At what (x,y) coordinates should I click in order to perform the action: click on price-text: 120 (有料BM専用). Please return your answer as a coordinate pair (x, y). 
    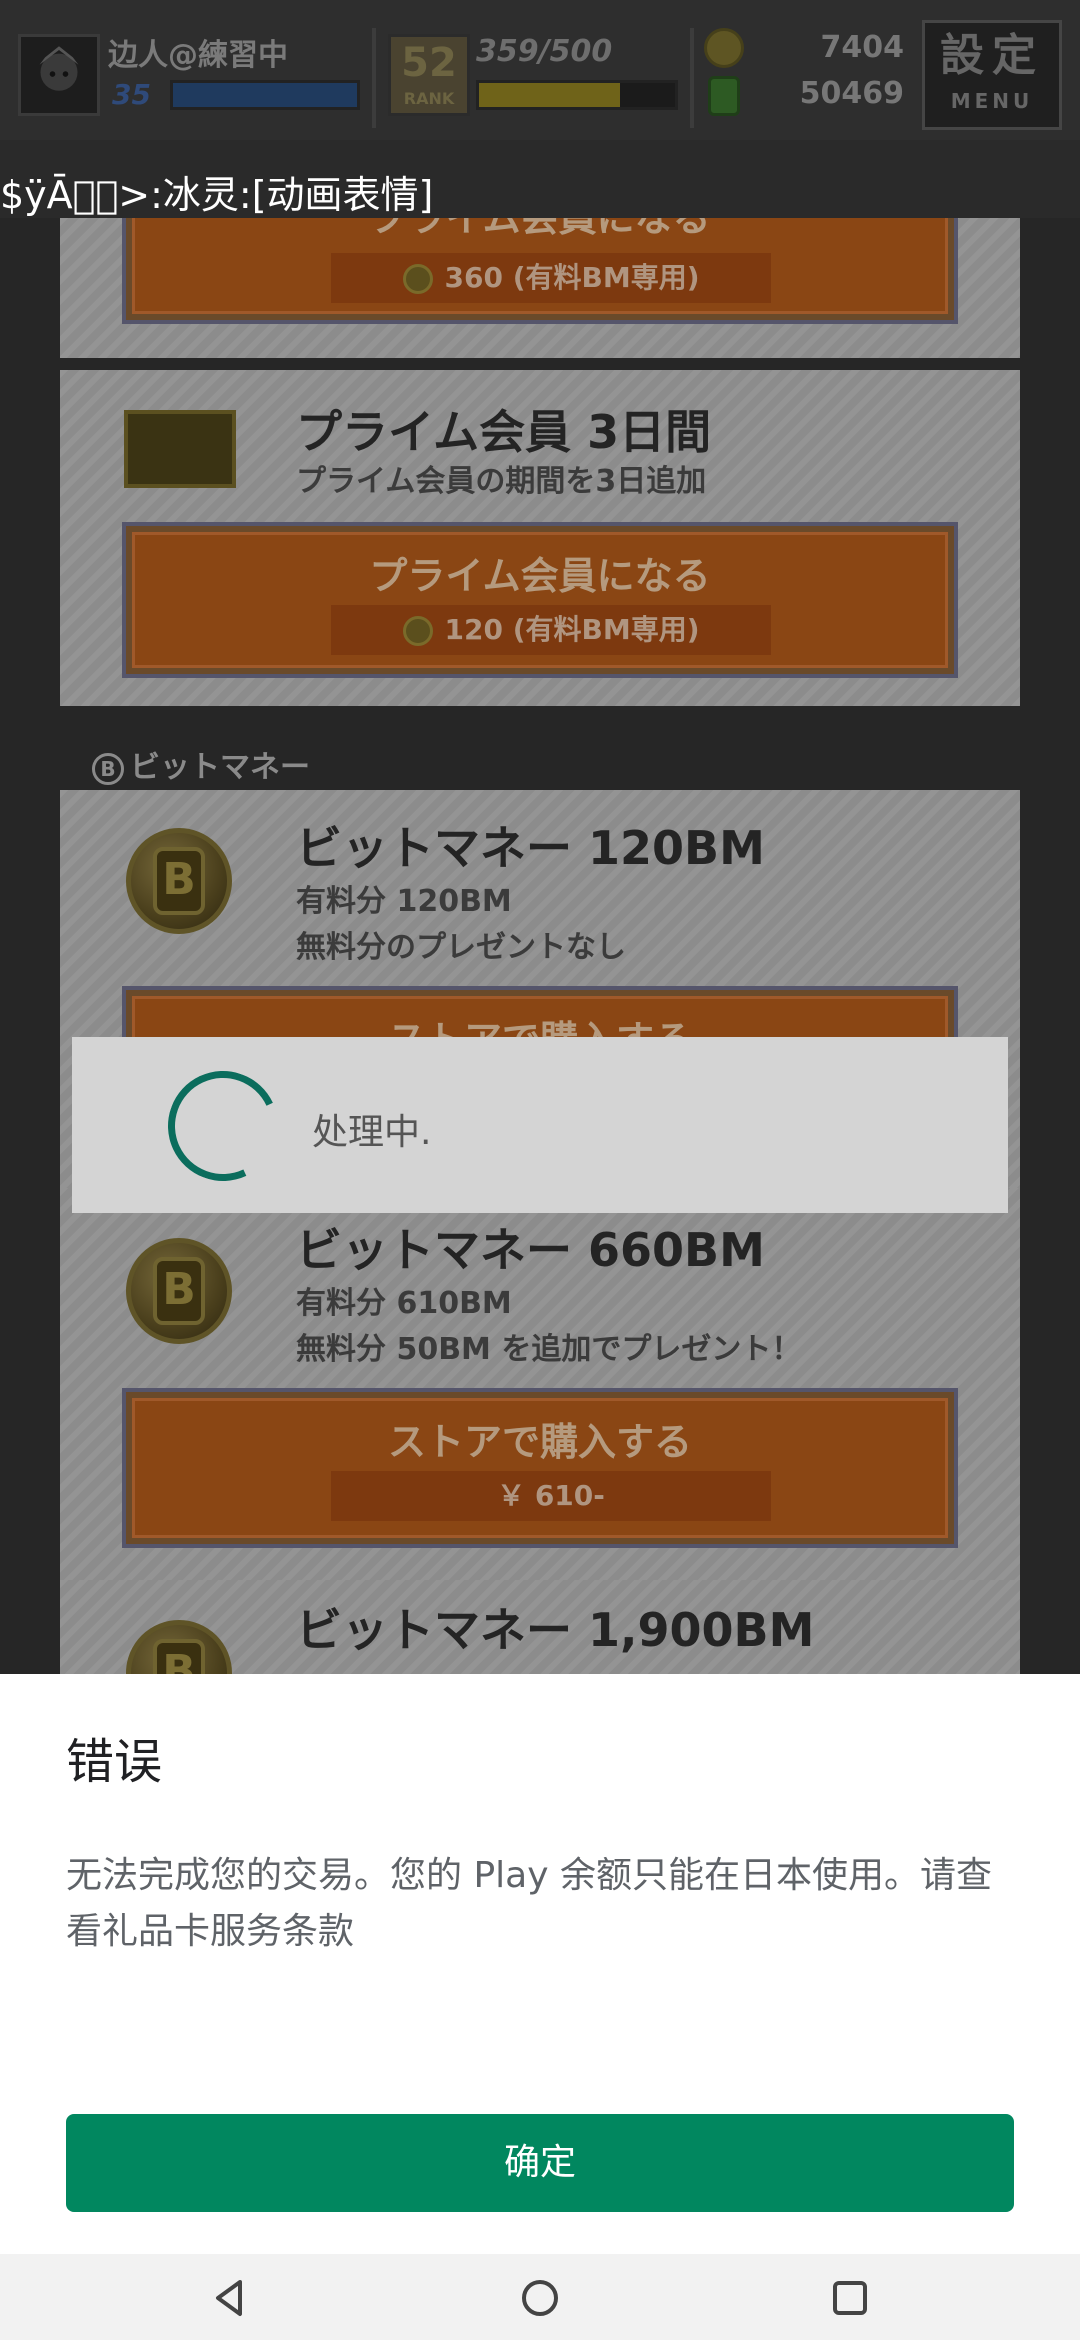
    Looking at the image, I should click on (572, 629).